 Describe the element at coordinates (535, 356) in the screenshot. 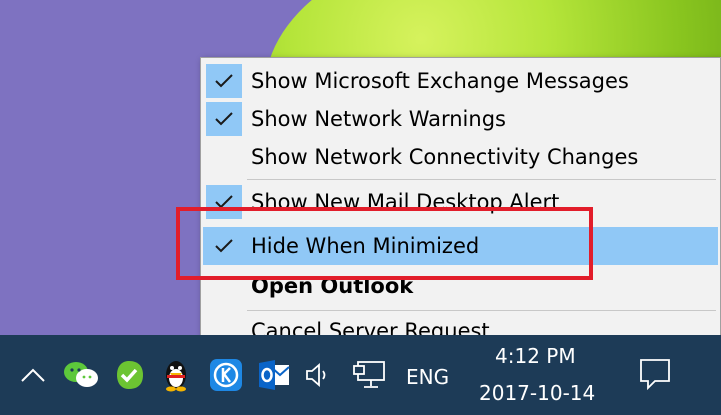

I see `clock-time: 4:12 PM` at that location.